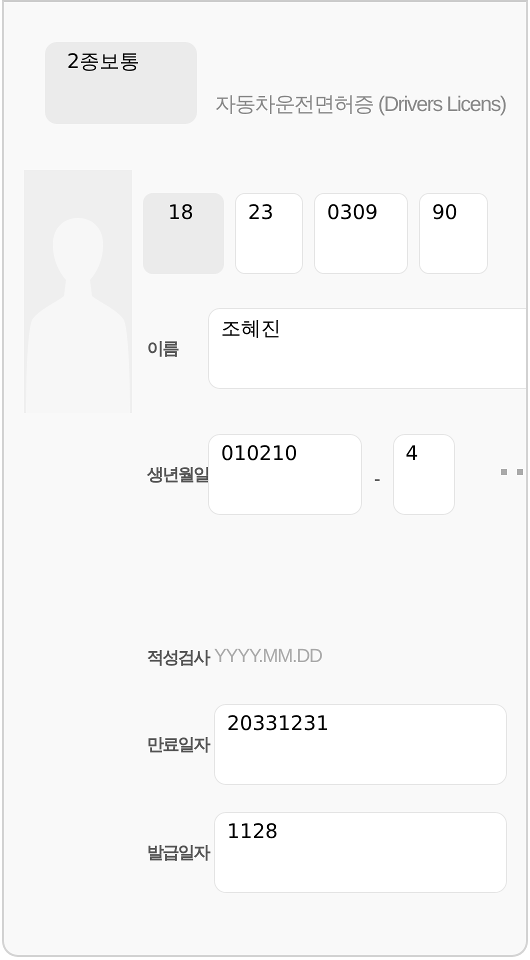 This screenshot has width=530, height=960. I want to click on input-field: YYYY.MM.DD, so click(304, 657).